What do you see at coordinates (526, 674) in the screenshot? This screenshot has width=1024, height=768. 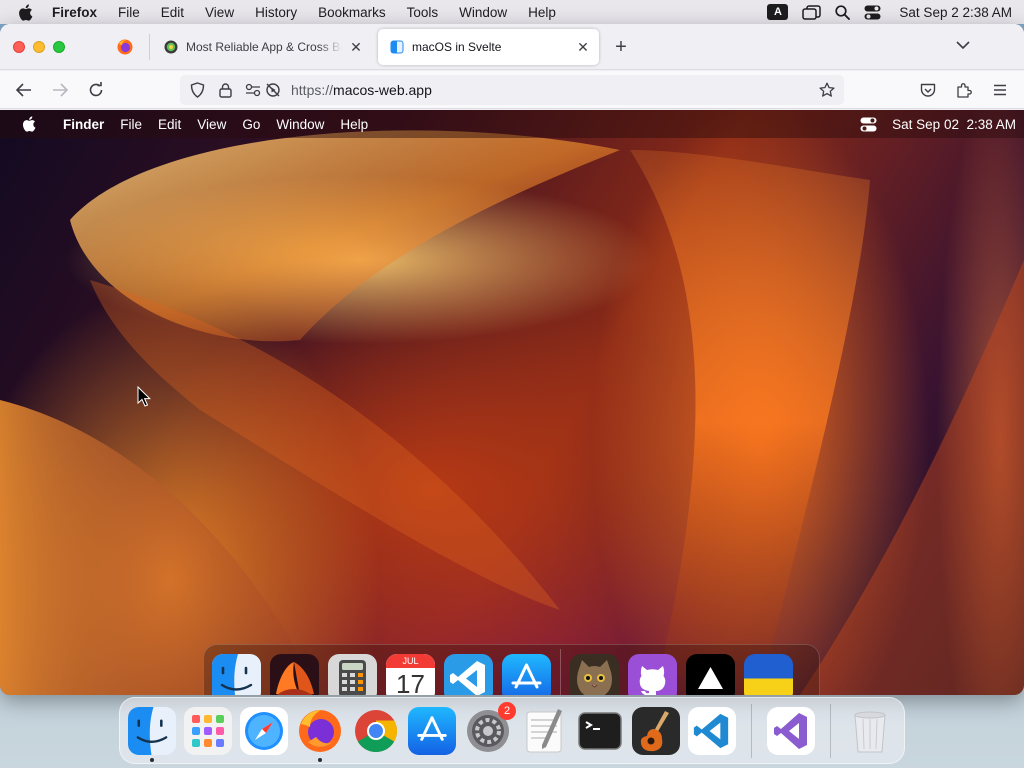 I see `dock-app-store-icon` at bounding box center [526, 674].